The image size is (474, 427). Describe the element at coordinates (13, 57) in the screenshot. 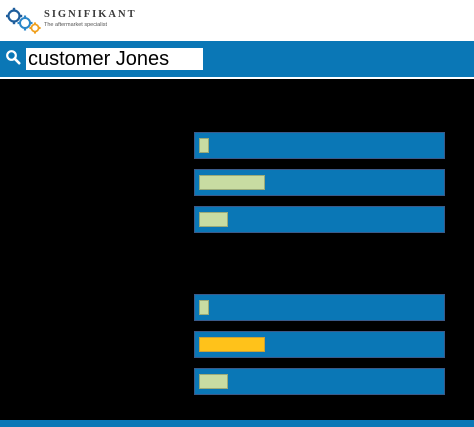

I see `search-icon` at that location.